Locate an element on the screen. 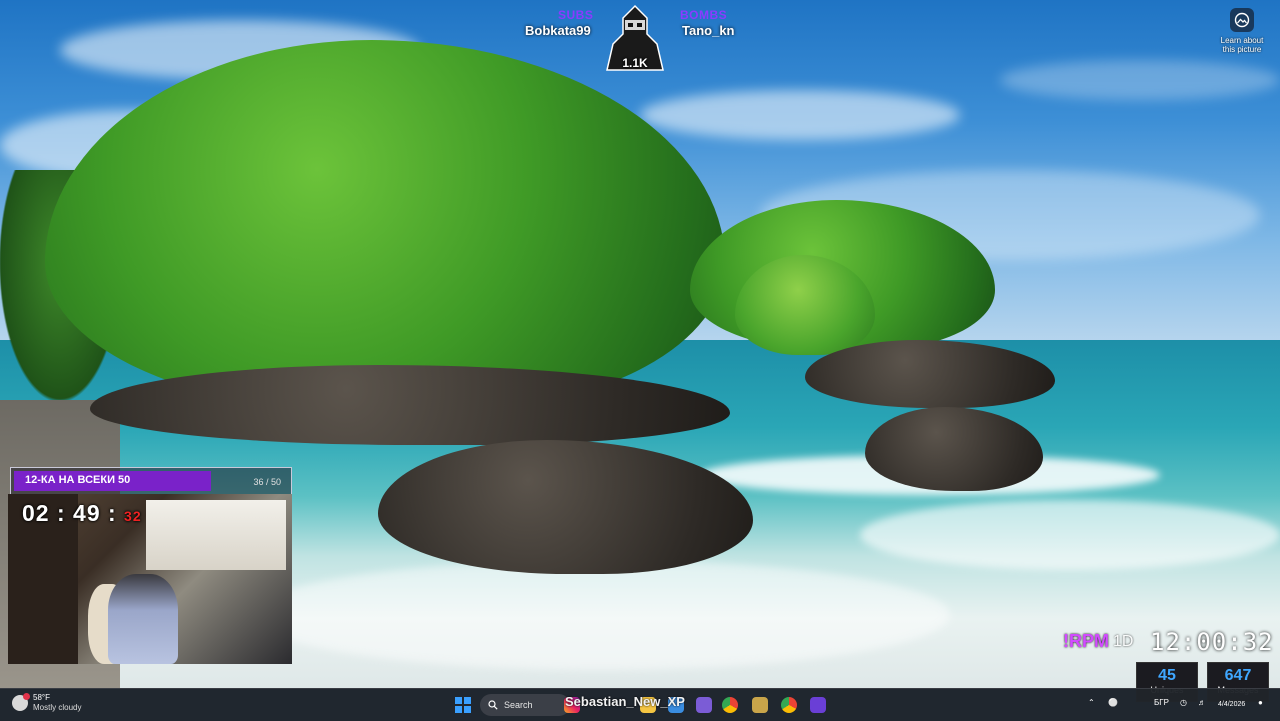 The height and width of the screenshot is (721, 1280). goal-title: 12-КА НА ВСЕКИ 50 is located at coordinates (78, 480).